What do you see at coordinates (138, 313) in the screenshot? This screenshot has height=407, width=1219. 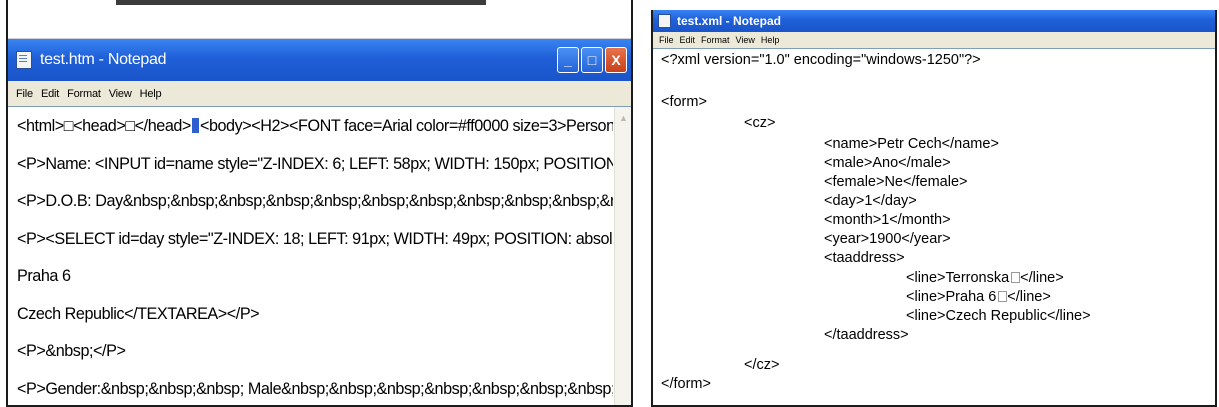 I see `editor-line: Czech Republic</TEXTAREA></P>` at bounding box center [138, 313].